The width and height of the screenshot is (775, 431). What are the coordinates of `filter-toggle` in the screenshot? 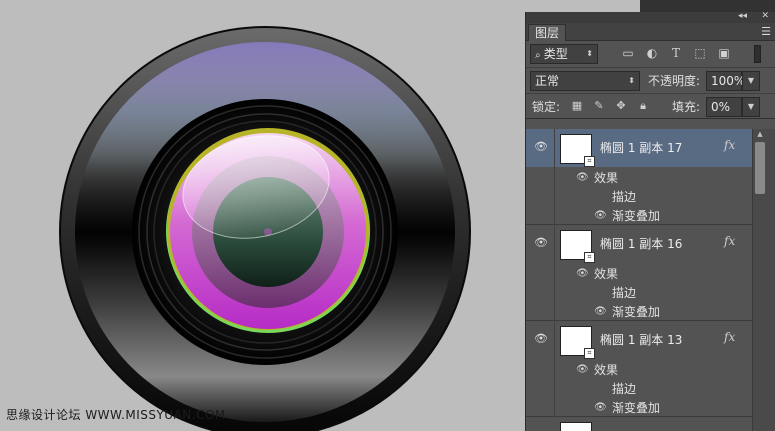 It's located at (757, 54).